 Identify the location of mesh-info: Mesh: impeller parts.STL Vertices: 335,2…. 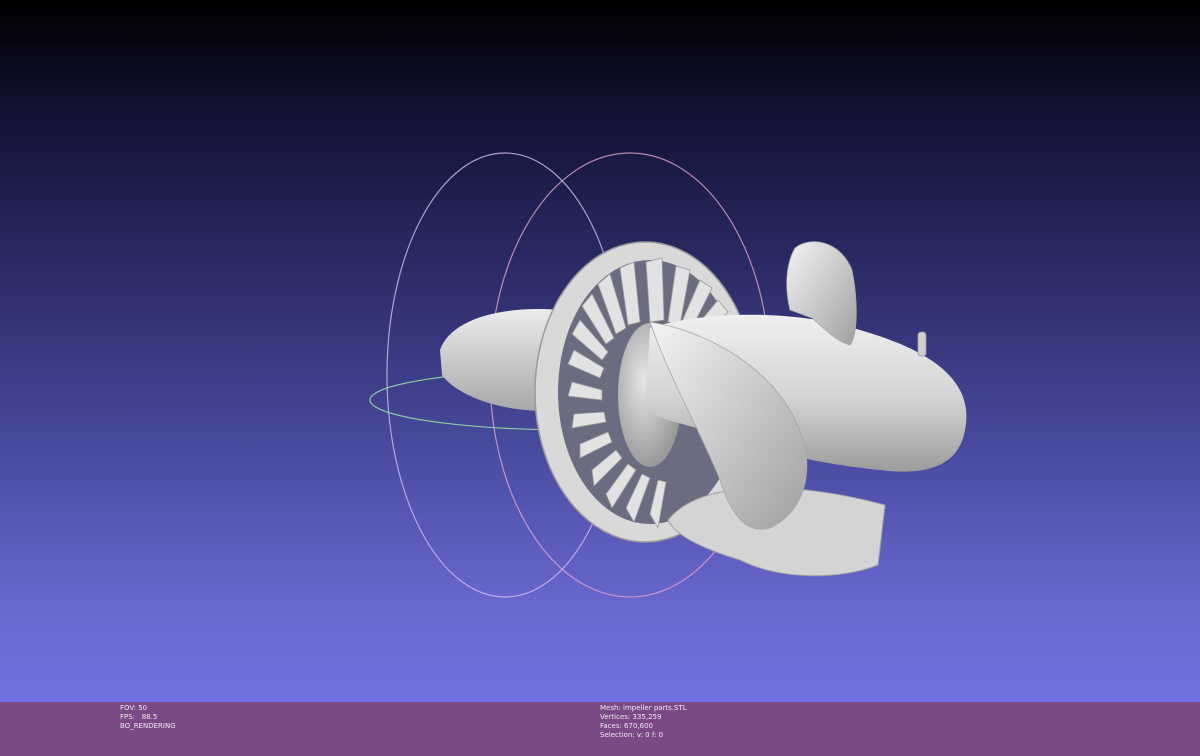
(643, 722).